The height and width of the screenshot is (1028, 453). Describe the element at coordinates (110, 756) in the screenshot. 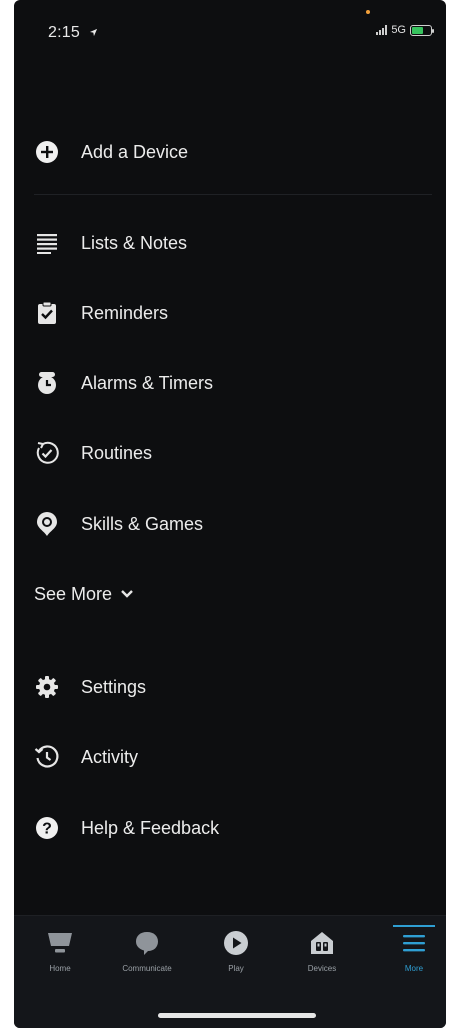

I see `menu-item-label: Activity` at that location.